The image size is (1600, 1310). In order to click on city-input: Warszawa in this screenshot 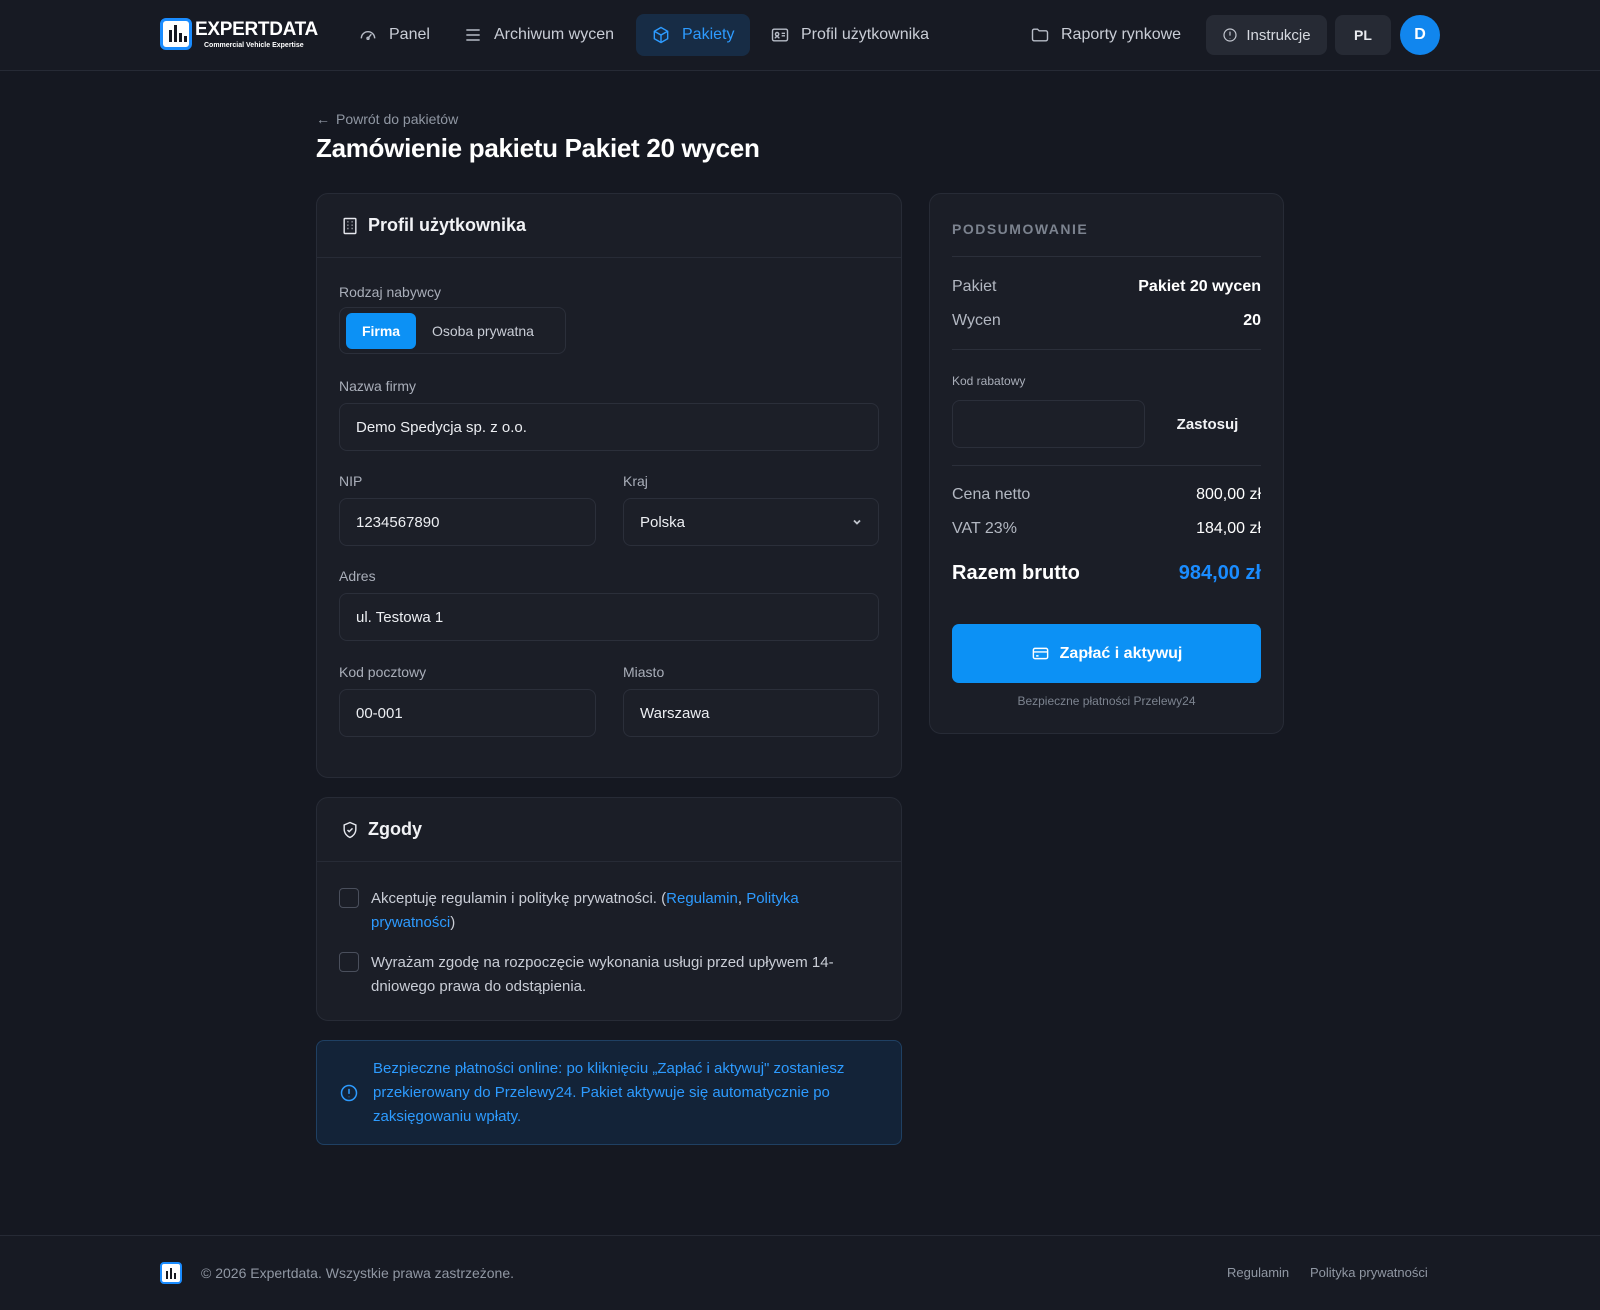, I will do `click(751, 713)`.